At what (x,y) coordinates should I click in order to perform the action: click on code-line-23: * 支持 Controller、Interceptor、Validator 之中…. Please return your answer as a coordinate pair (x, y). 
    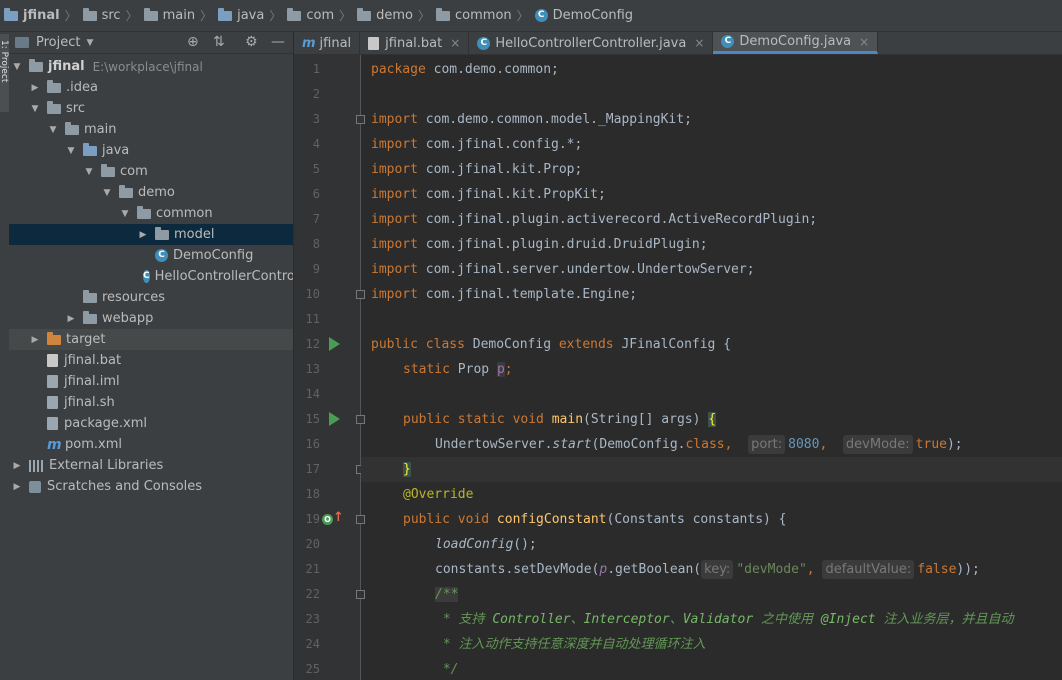
    Looking at the image, I should click on (724, 619).